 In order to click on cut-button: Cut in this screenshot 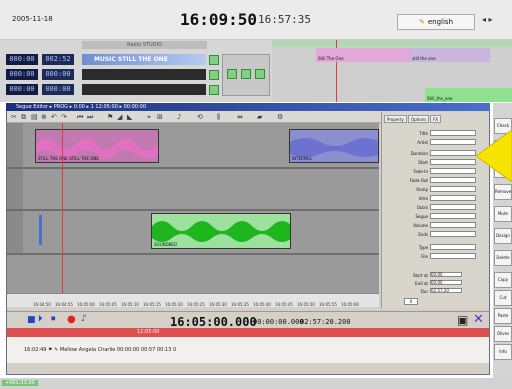, I will do `click(503, 298)`.